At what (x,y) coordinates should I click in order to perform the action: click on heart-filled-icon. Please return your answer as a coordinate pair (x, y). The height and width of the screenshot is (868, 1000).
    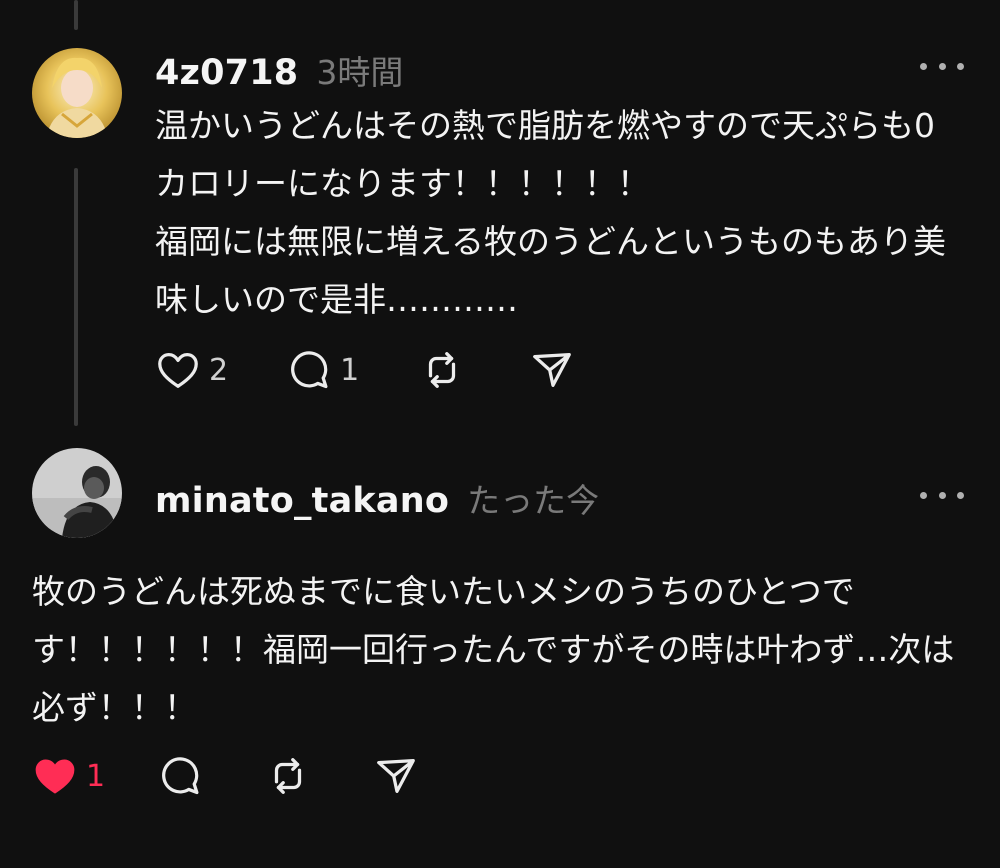
    Looking at the image, I should click on (55, 776).